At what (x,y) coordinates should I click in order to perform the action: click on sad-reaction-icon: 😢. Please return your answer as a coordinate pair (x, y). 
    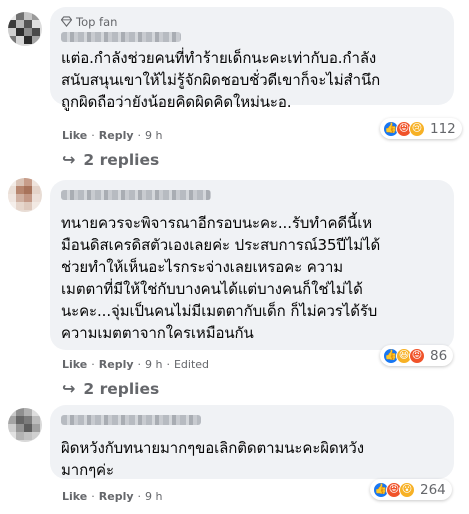
    Looking at the image, I should click on (417, 128).